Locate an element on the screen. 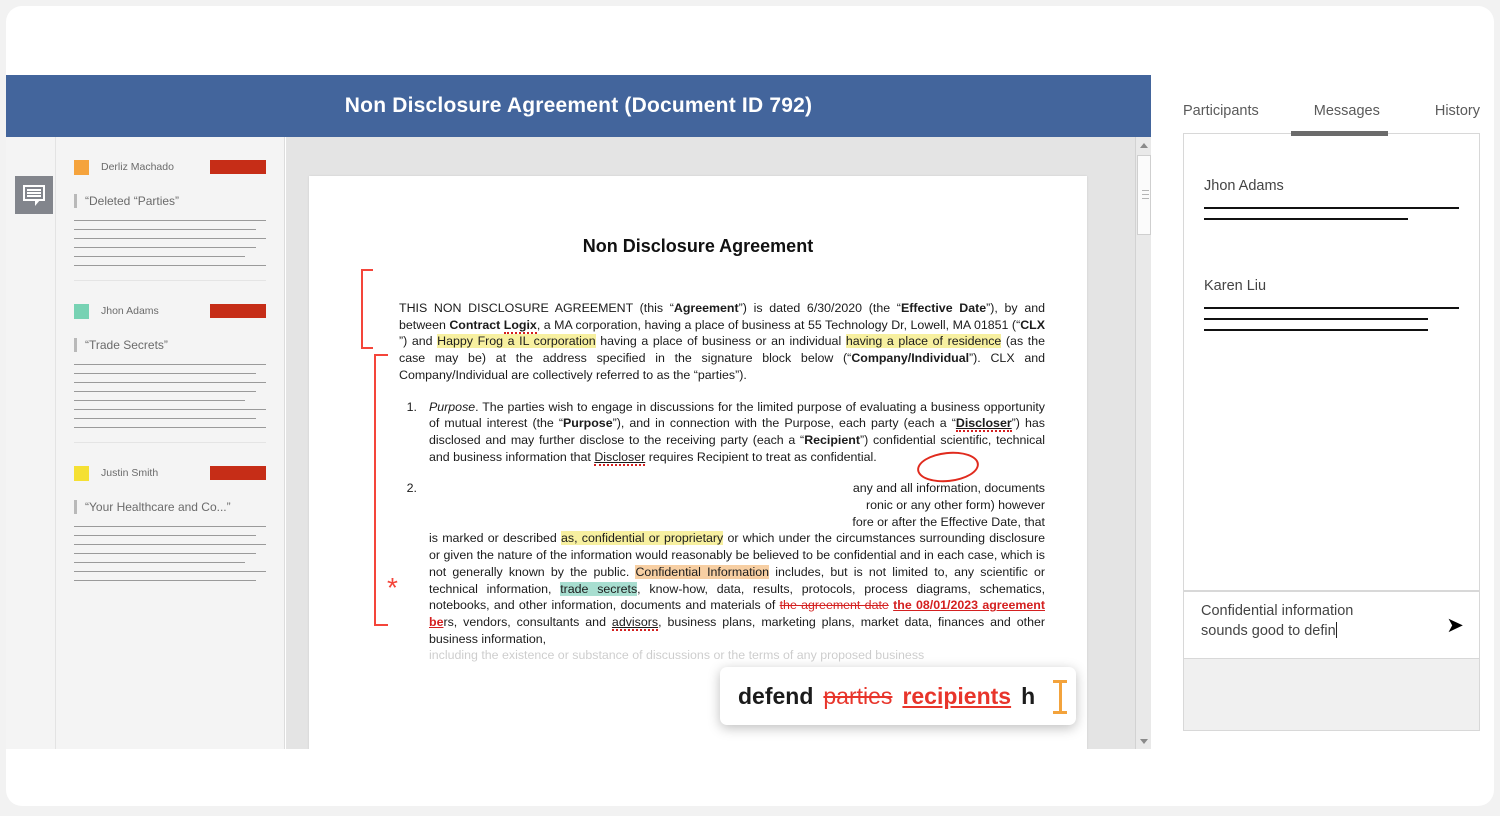  comment-header: Jhon Adams is located at coordinates (170, 311).